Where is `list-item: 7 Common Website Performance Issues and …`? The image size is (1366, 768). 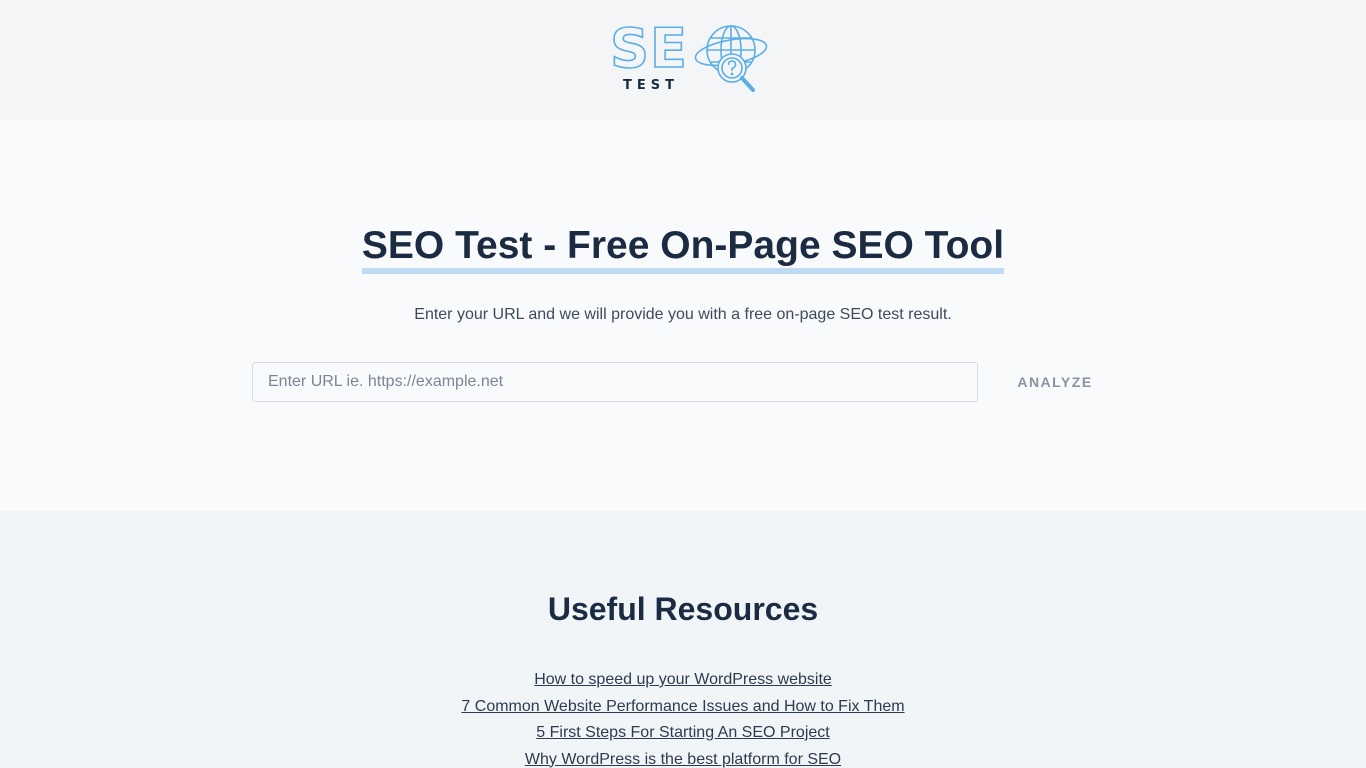 list-item: 7 Common Website Performance Issues and … is located at coordinates (683, 707).